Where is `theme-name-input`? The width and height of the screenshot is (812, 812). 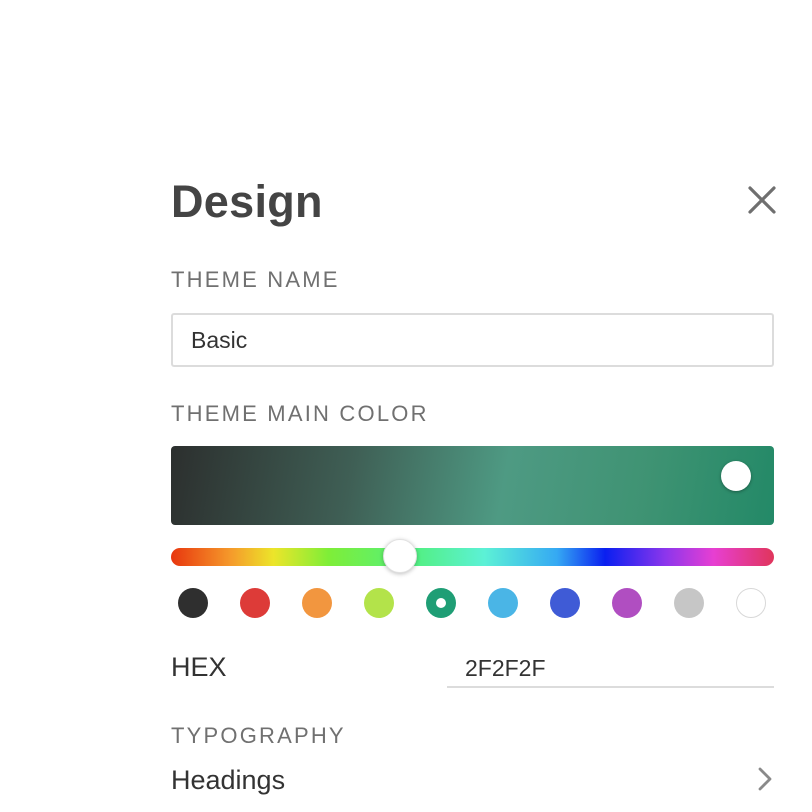 theme-name-input is located at coordinates (472, 340).